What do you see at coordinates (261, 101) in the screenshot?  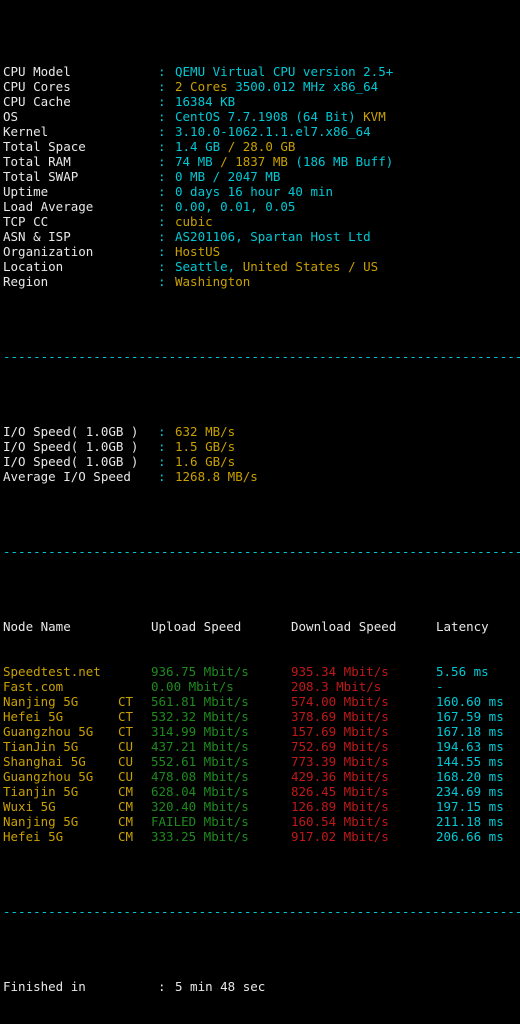 I see `info-row: CPU Cache:16384 KB` at bounding box center [261, 101].